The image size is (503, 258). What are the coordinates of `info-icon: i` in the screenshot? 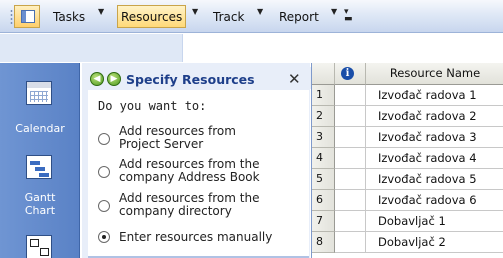 It's located at (347, 73).